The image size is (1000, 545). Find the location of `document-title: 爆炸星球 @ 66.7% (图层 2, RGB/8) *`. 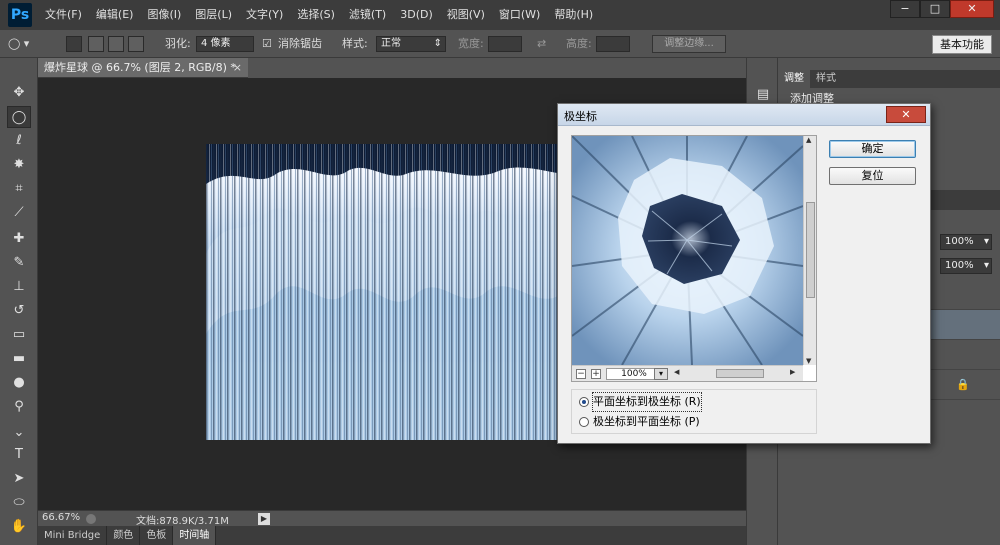

document-title: 爆炸星球 @ 66.7% (图层 2, RGB/8) * is located at coordinates (140, 67).